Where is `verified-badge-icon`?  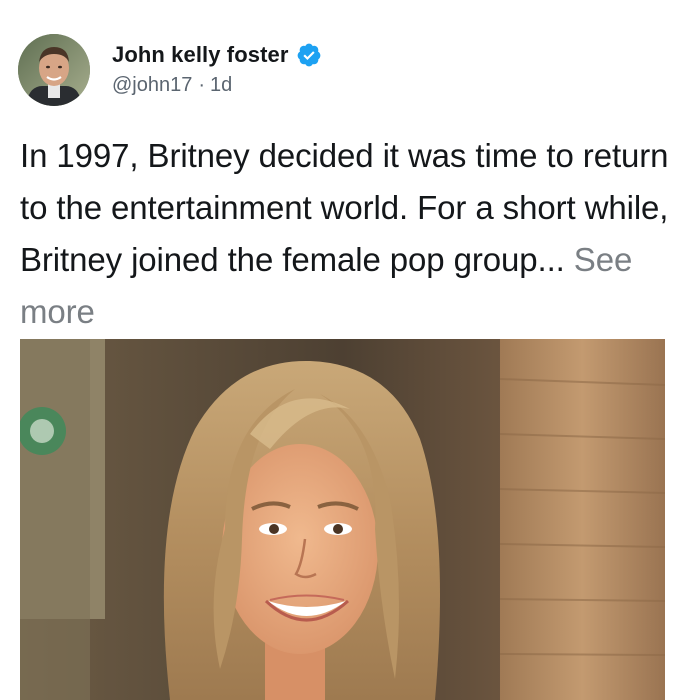 verified-badge-icon is located at coordinates (309, 55).